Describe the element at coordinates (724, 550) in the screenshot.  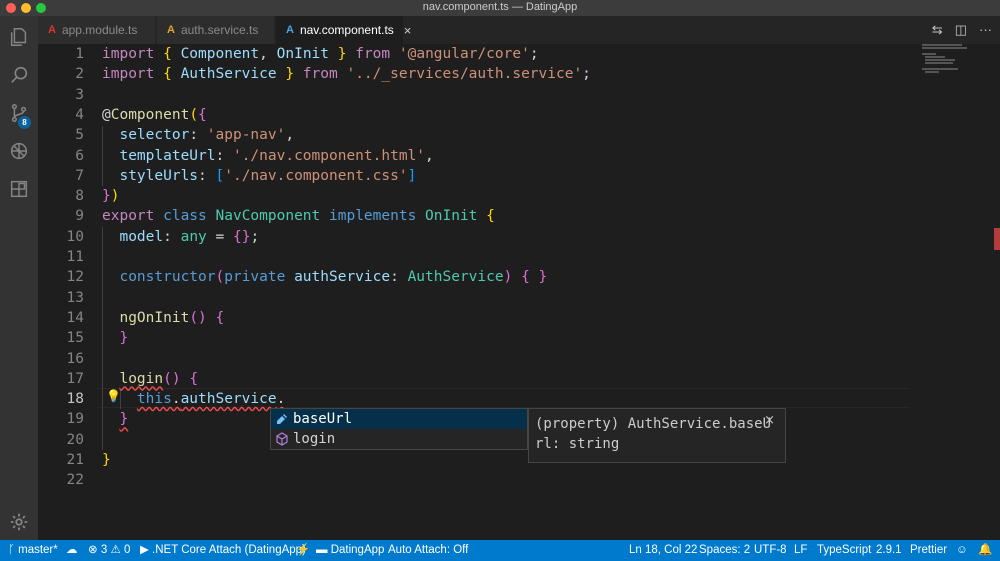
I see `indentation: Spaces: 2` at that location.